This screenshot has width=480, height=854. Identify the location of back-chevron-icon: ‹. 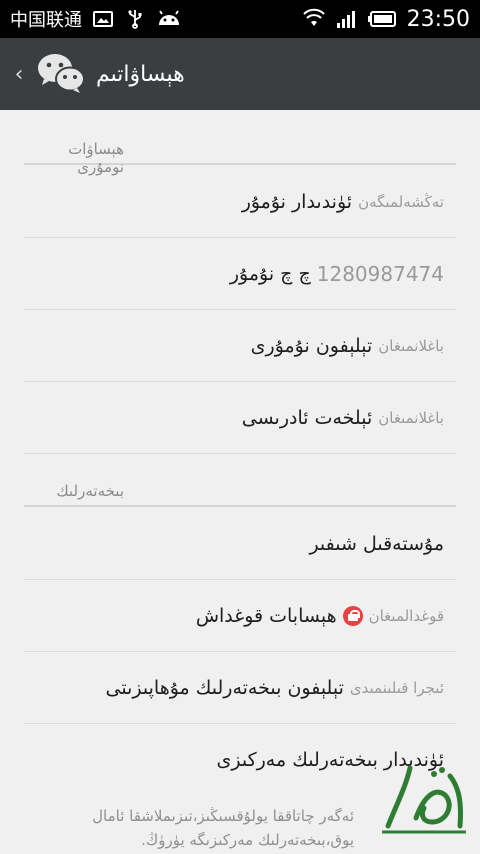
(19, 74).